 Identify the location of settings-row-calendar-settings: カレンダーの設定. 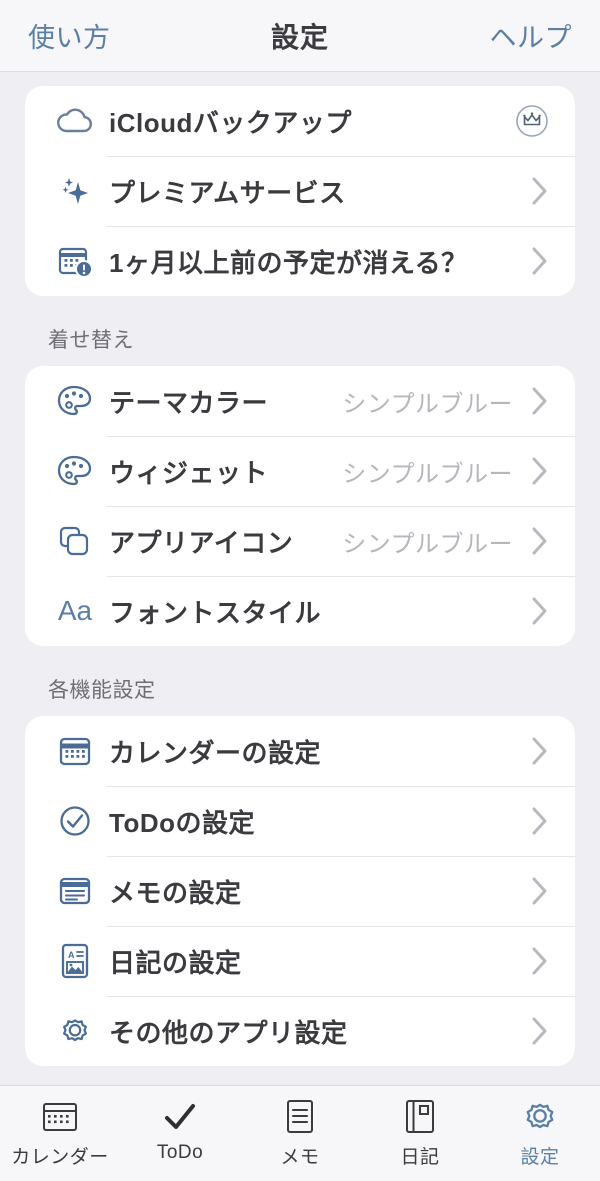
(300, 751).